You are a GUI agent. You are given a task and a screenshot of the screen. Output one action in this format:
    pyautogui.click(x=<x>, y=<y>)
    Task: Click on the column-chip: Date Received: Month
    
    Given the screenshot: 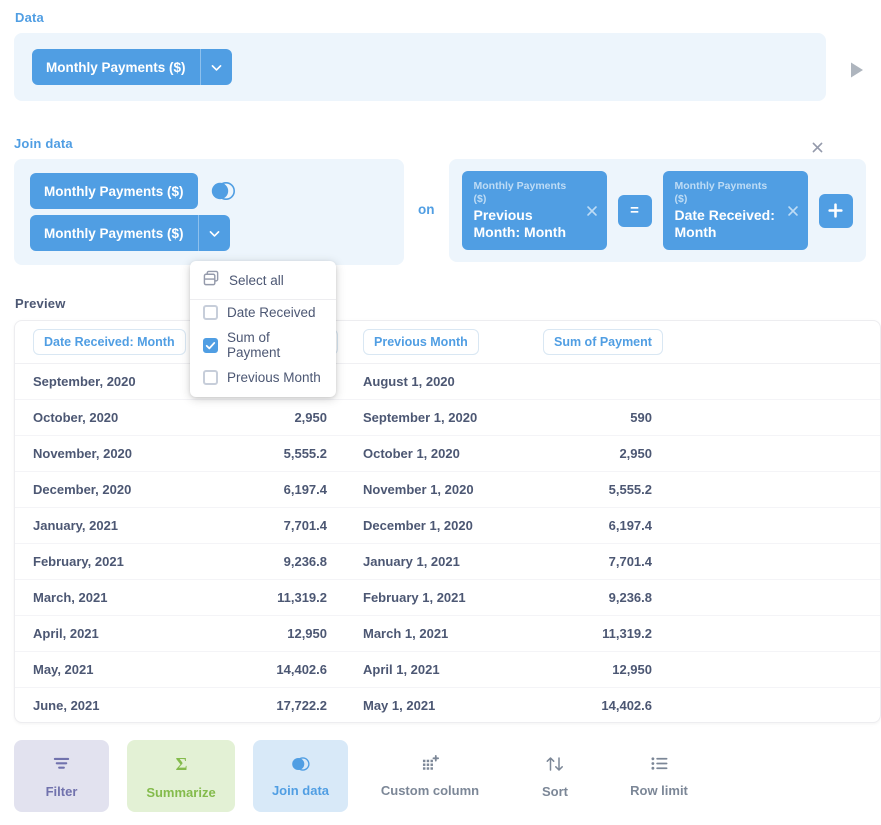 What is the action you would take?
    pyautogui.click(x=109, y=341)
    